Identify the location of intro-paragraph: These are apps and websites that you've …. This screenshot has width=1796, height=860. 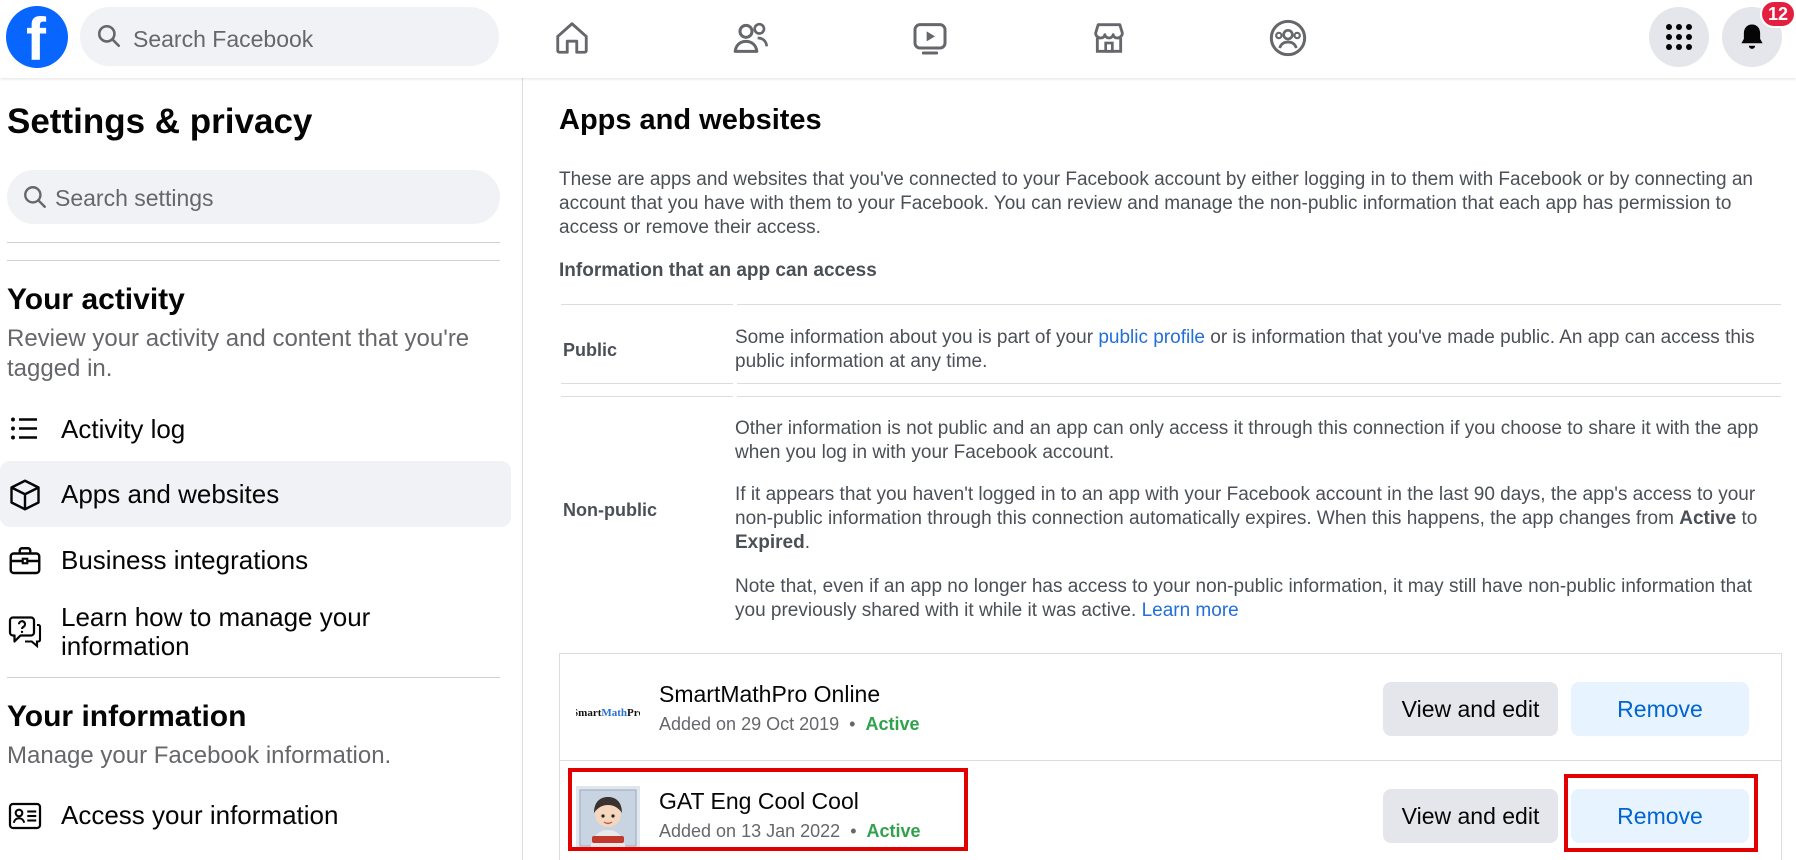
(1156, 203).